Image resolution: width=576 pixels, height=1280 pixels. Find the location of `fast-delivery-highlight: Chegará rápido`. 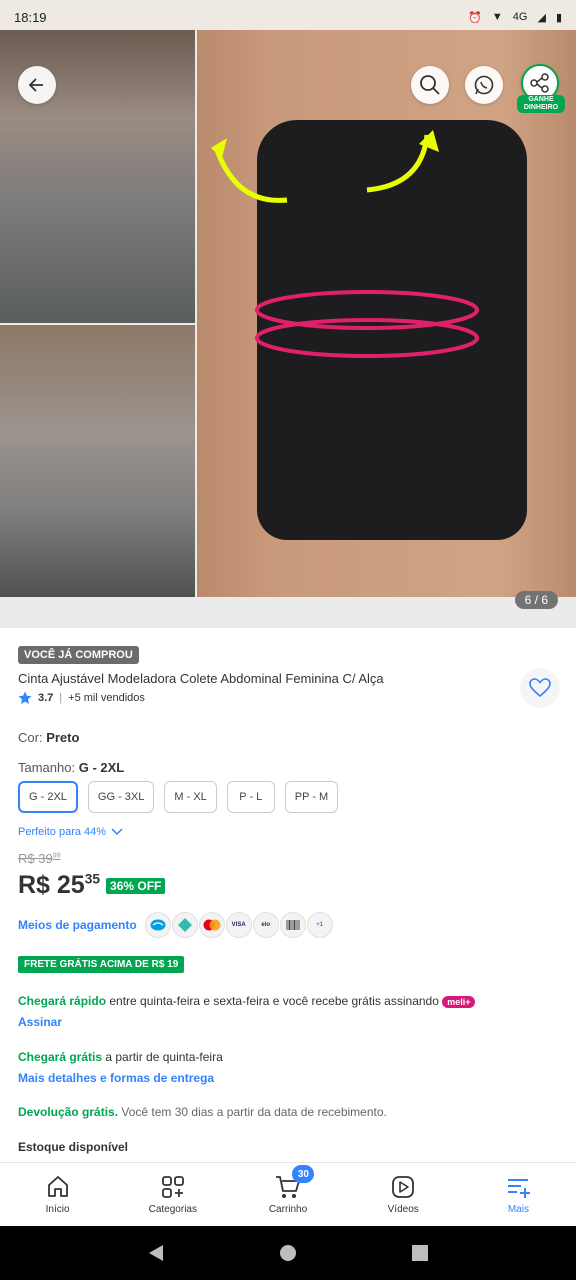

fast-delivery-highlight: Chegará rápido is located at coordinates (62, 1001).